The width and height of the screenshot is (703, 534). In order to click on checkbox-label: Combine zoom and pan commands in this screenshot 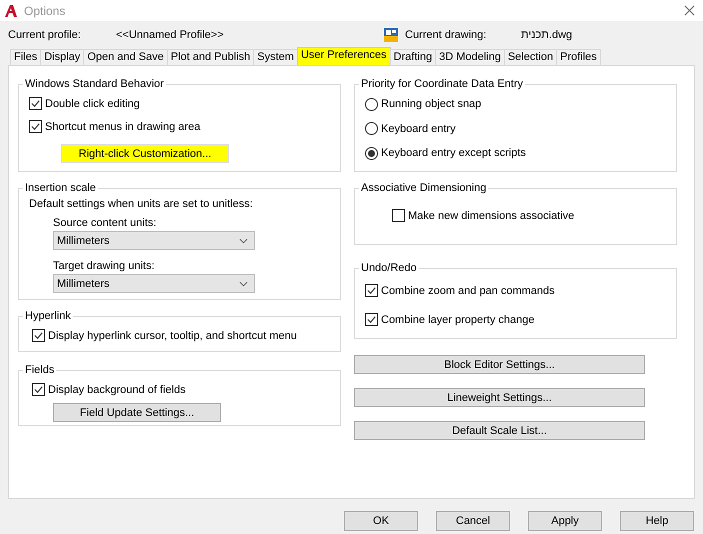, I will do `click(468, 290)`.